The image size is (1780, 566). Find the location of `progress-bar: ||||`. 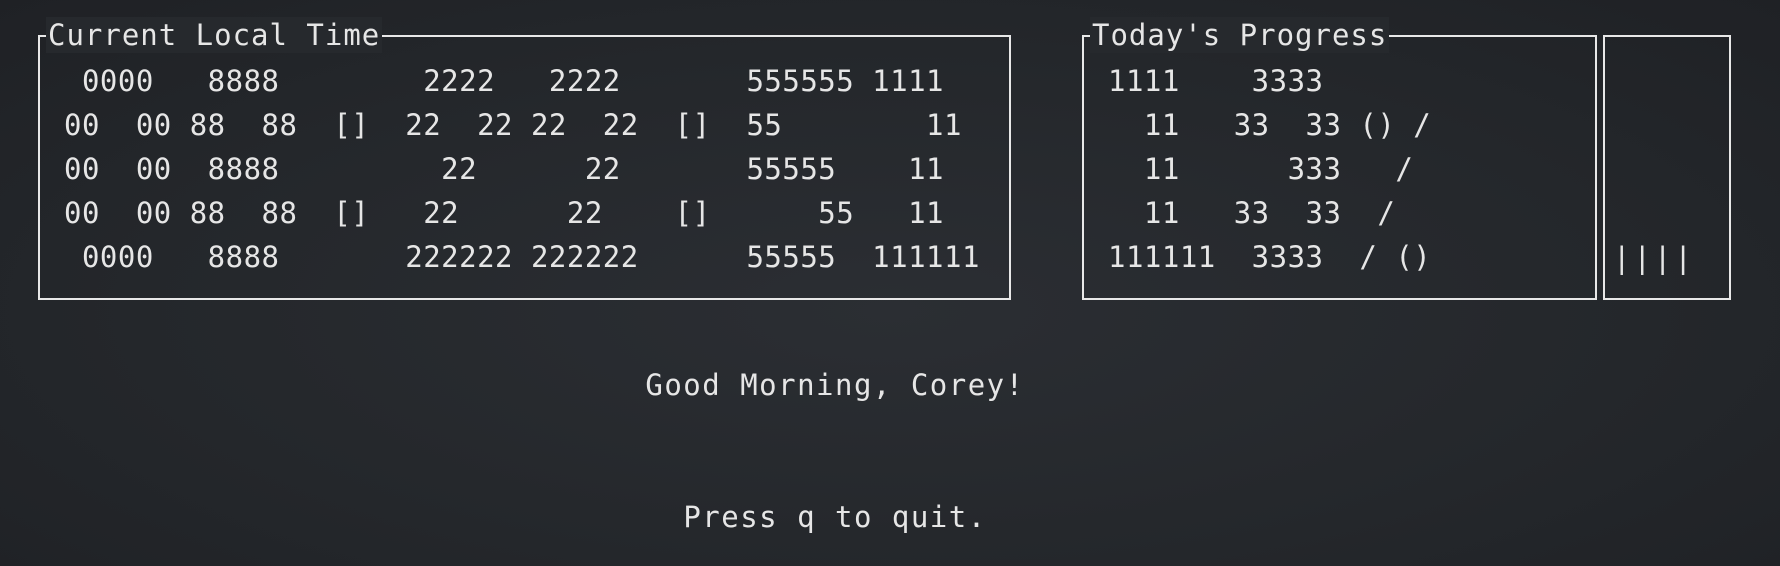

progress-bar: |||| is located at coordinates (1667, 167).